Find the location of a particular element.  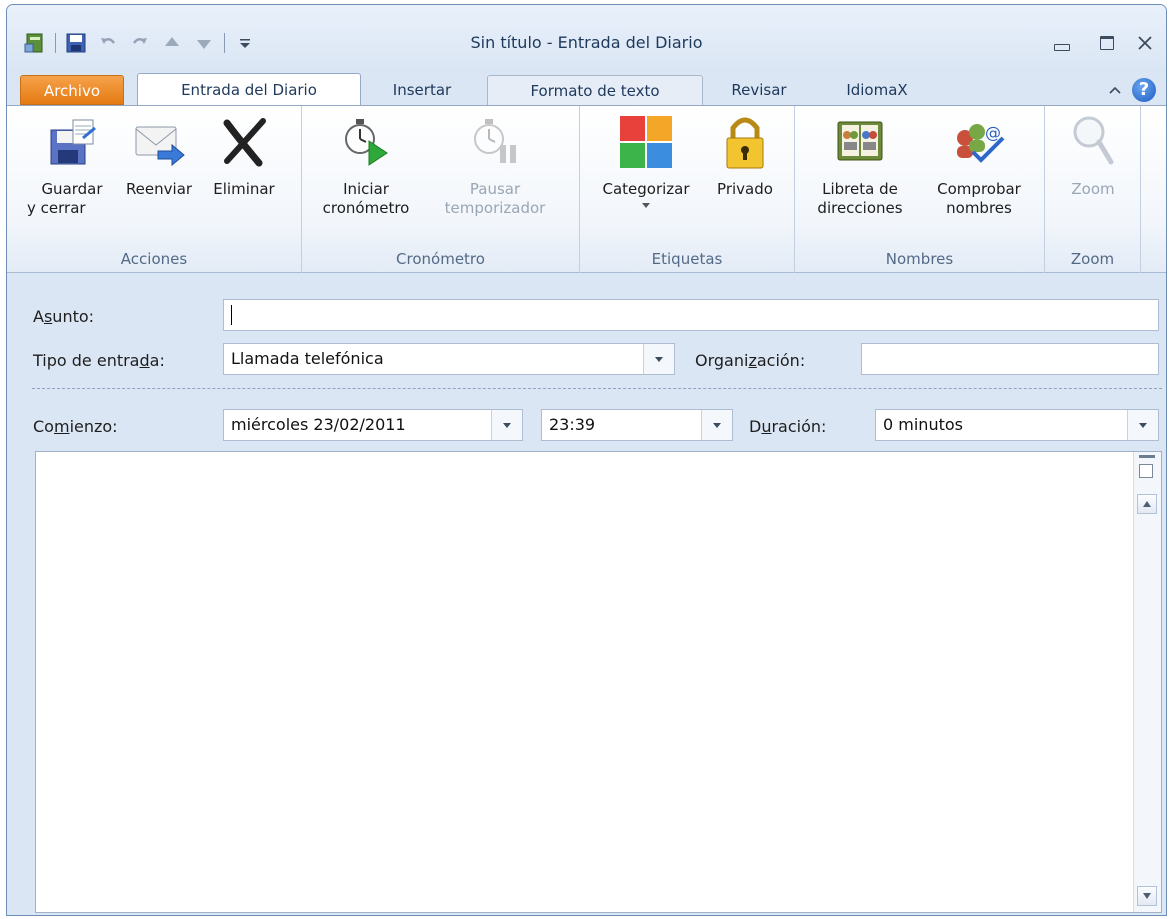

pause-timer-icon is located at coordinates (495, 141).